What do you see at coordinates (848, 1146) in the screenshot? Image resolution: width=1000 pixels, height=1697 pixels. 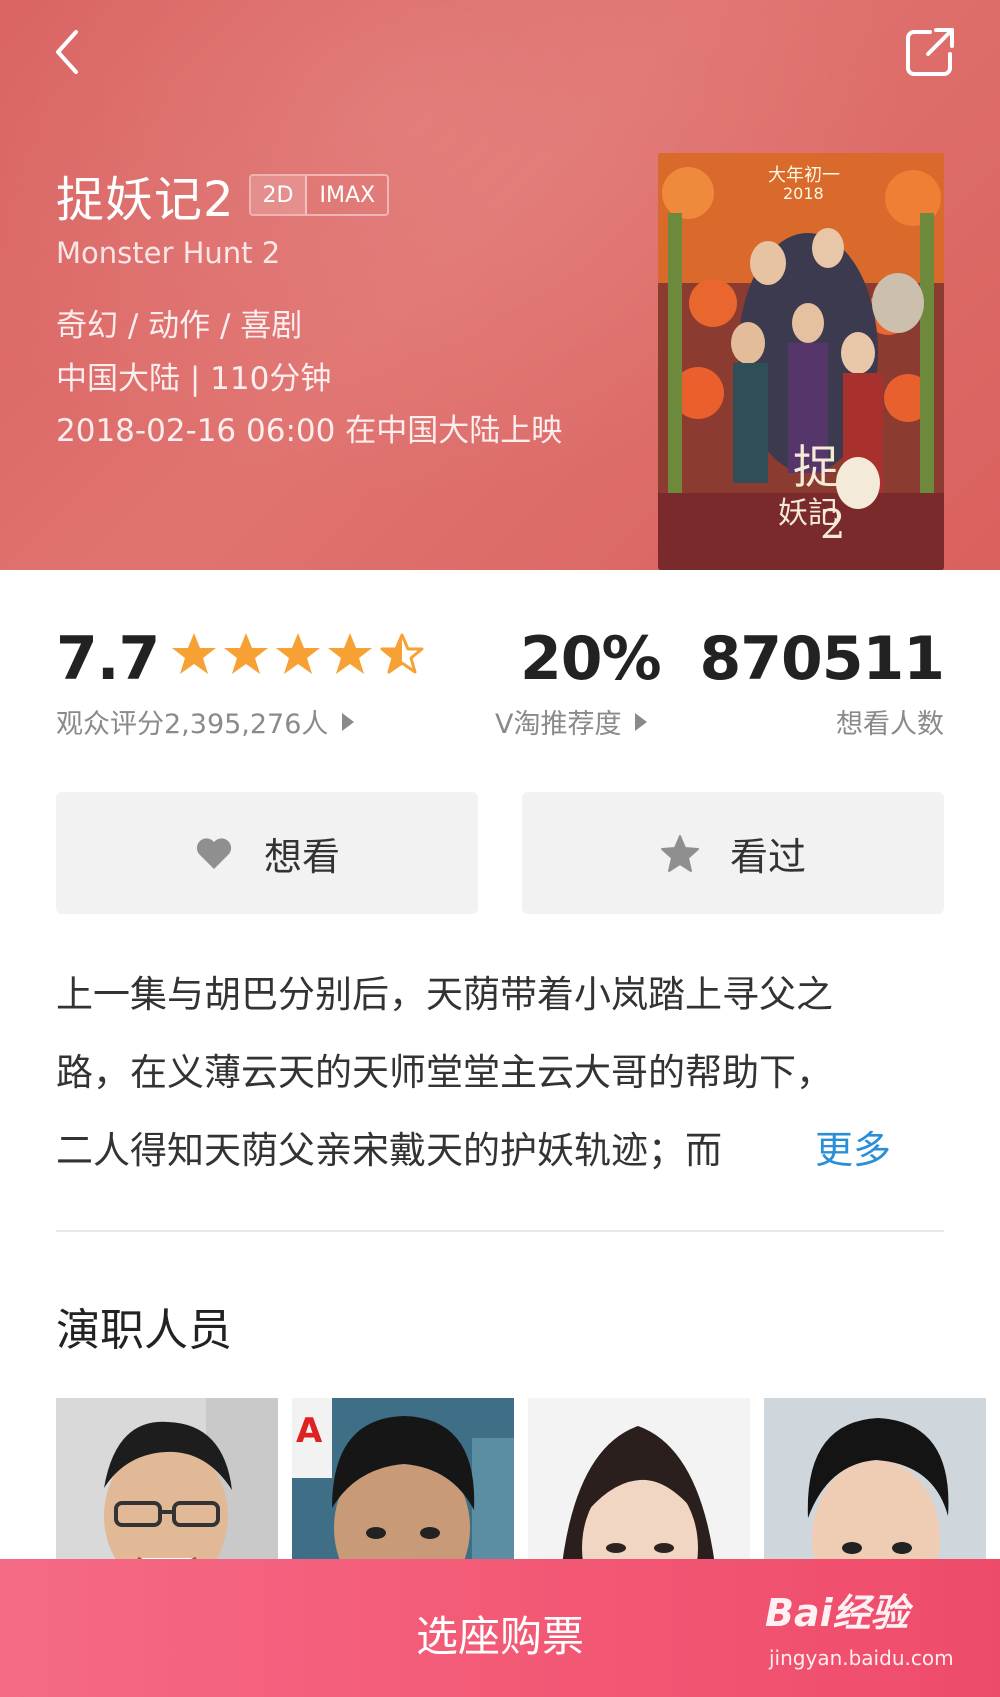 I see `synopsis-more-link: 更多` at bounding box center [848, 1146].